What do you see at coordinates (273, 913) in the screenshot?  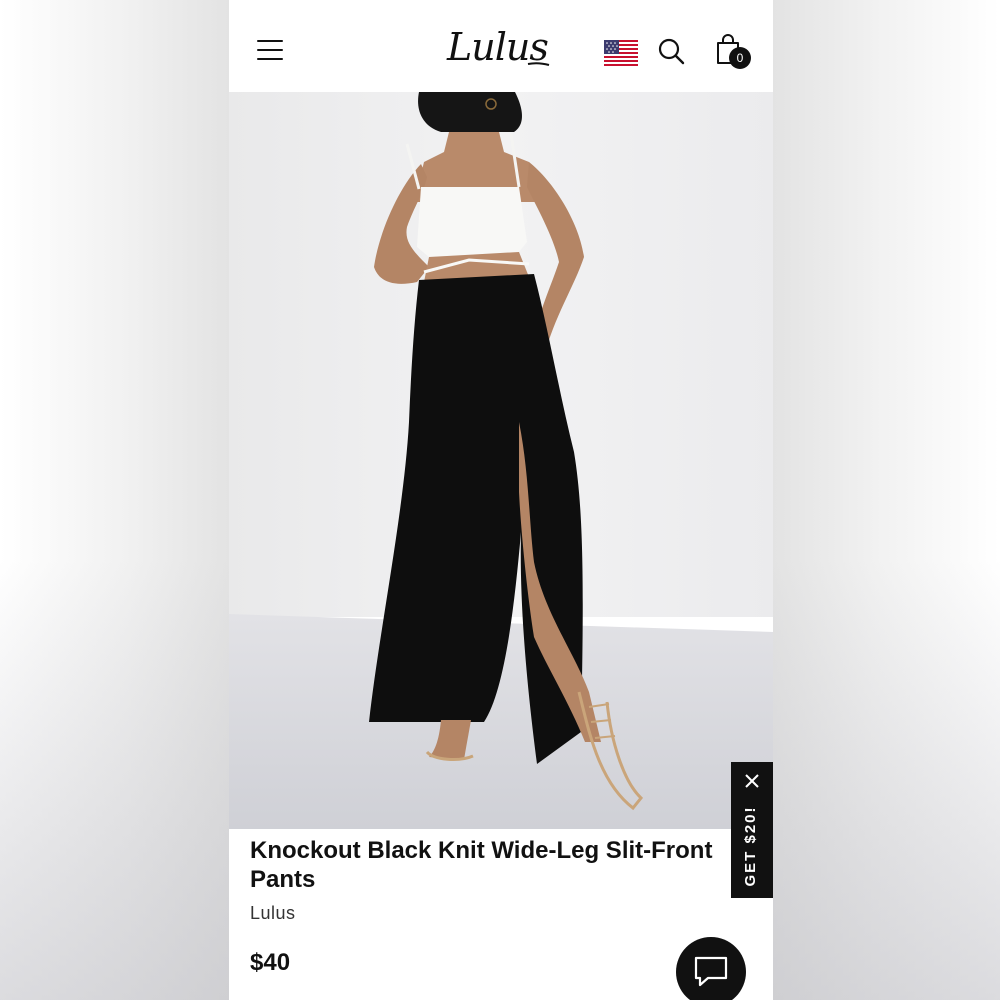 I see `product-brand: Lulus` at bounding box center [273, 913].